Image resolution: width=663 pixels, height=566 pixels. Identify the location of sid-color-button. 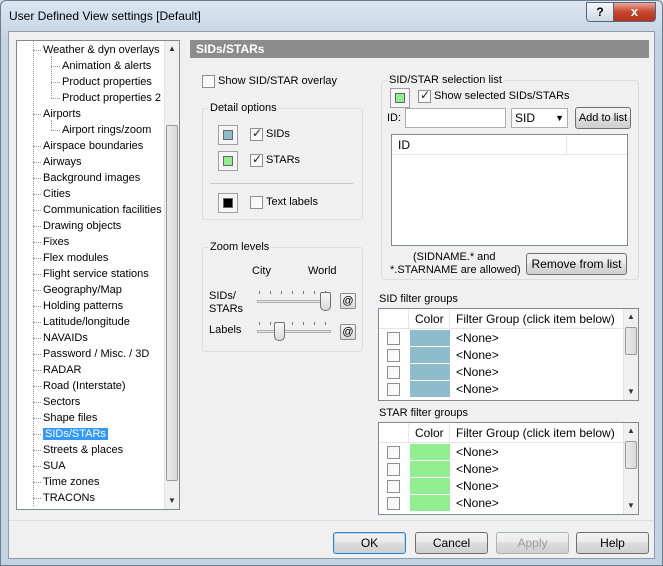
(228, 135).